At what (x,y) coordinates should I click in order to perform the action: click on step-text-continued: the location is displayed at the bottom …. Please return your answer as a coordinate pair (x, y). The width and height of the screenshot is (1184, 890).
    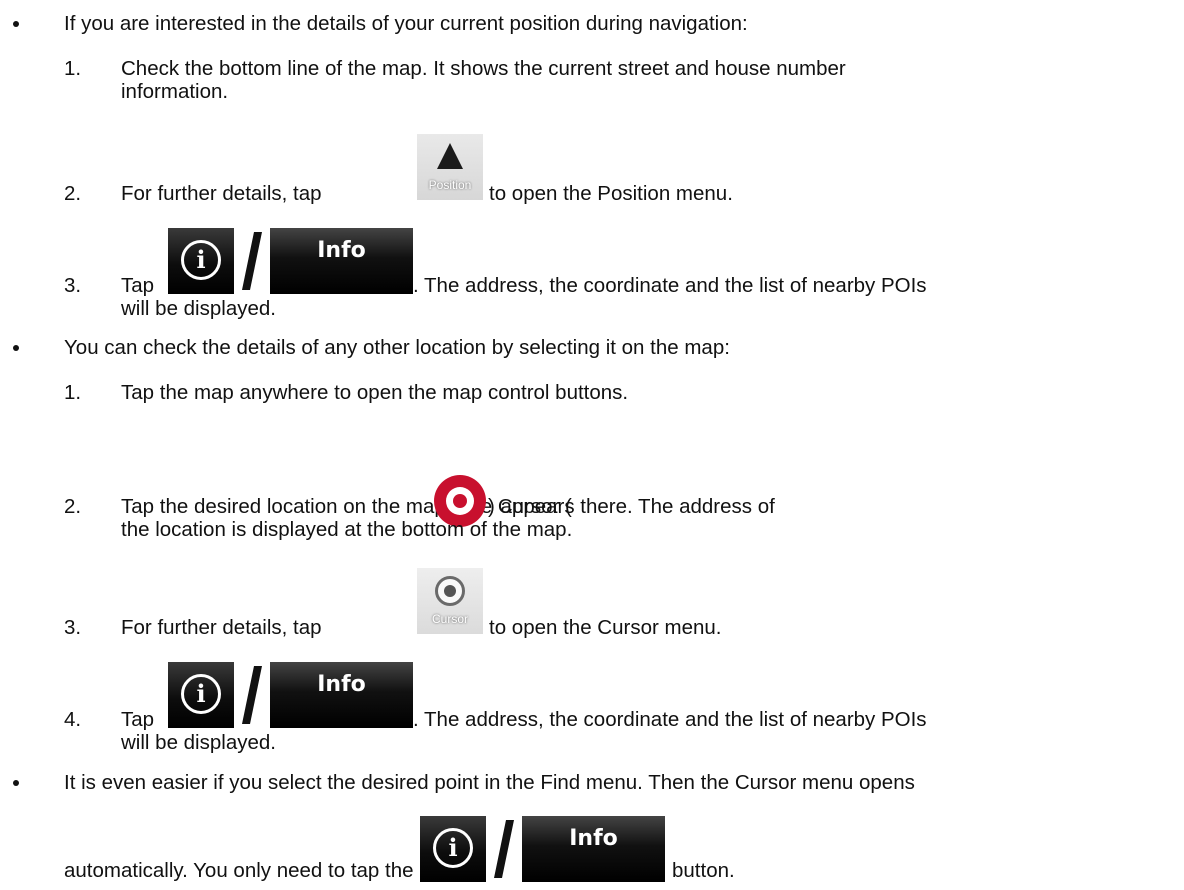
    Looking at the image, I should click on (347, 529).